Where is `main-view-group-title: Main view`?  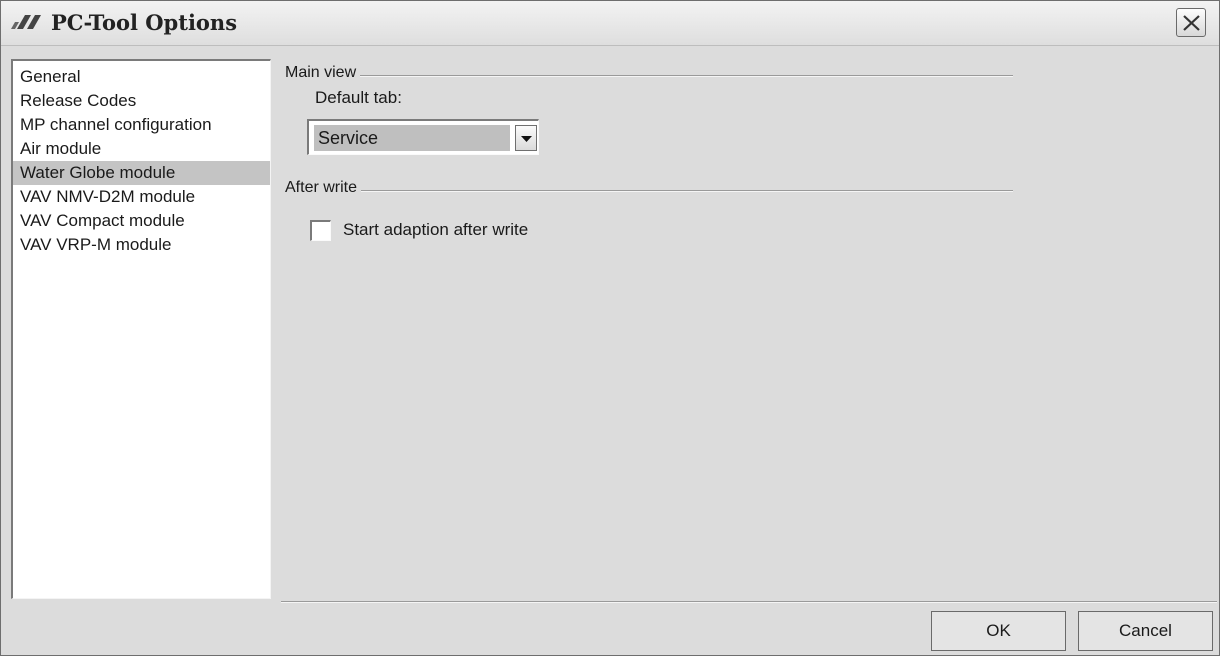
main-view-group-title: Main view is located at coordinates (323, 73).